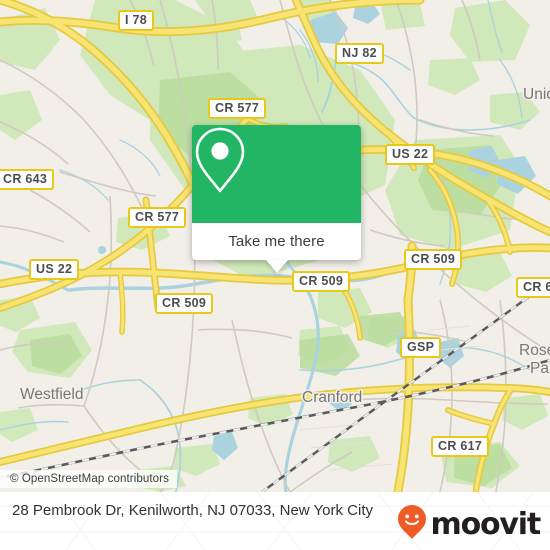  What do you see at coordinates (359, 53) in the screenshot?
I see `highway-shield: NJ 82` at bounding box center [359, 53].